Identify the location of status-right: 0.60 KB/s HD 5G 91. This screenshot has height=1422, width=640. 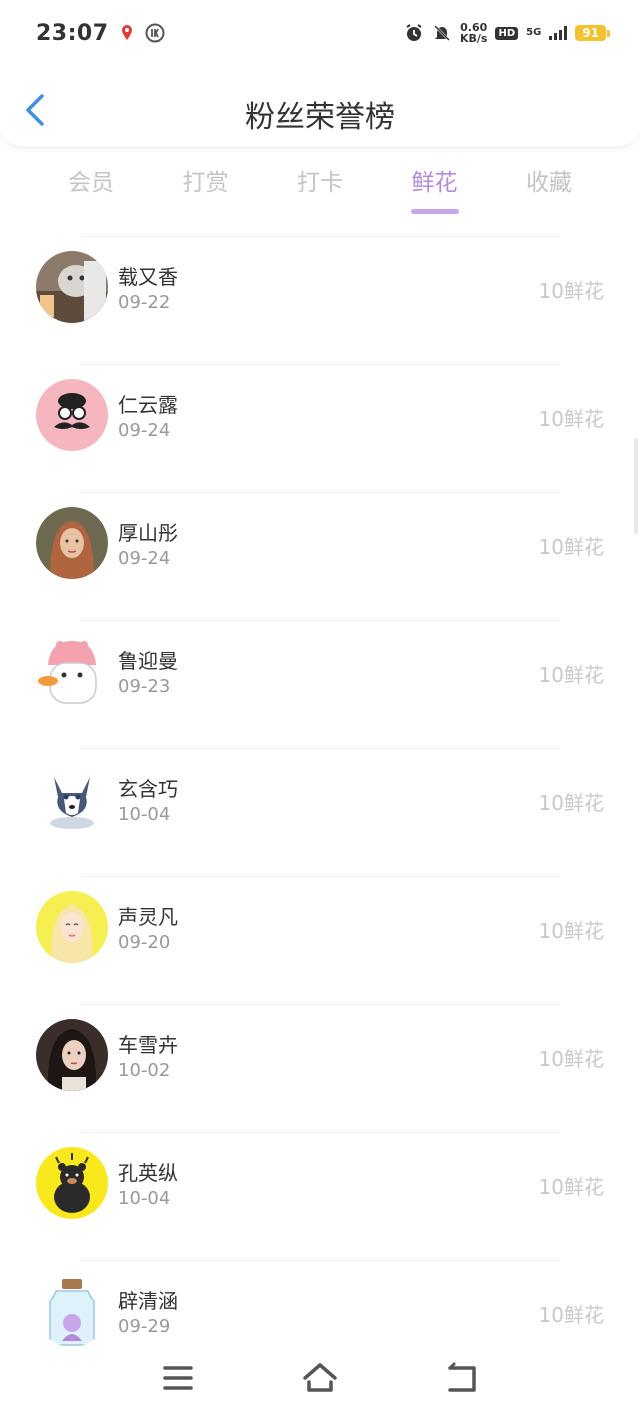
(507, 33).